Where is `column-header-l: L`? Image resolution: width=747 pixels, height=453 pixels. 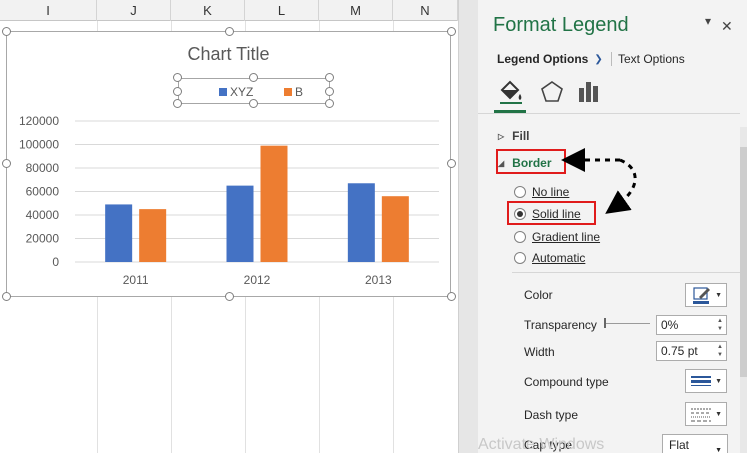
column-header-l: L is located at coordinates (282, 10).